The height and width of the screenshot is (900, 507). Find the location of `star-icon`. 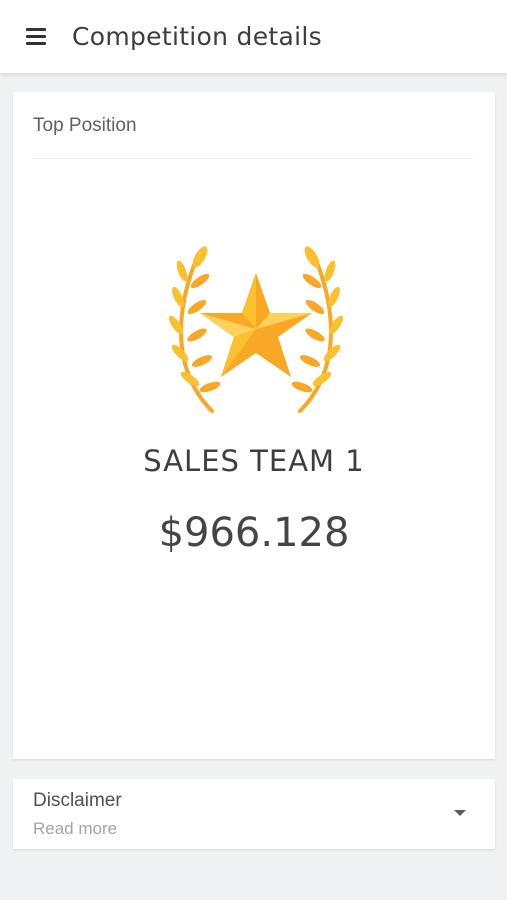

star-icon is located at coordinates (256, 325).